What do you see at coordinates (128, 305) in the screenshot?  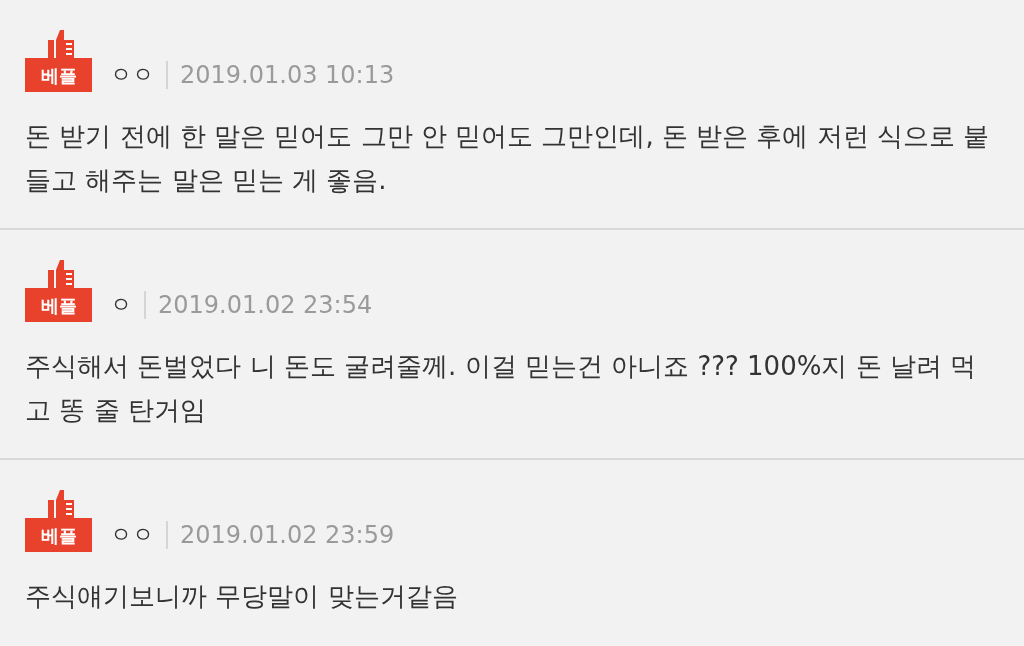 I see `author-name: ㅇ` at bounding box center [128, 305].